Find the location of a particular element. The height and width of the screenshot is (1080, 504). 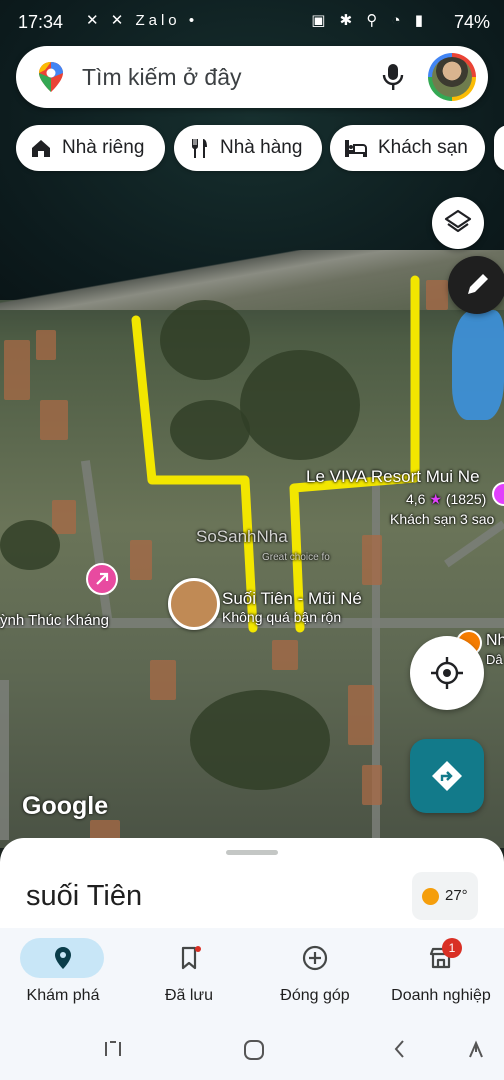

search-bar: Tìm kiếm ở đây is located at coordinates (252, 77).